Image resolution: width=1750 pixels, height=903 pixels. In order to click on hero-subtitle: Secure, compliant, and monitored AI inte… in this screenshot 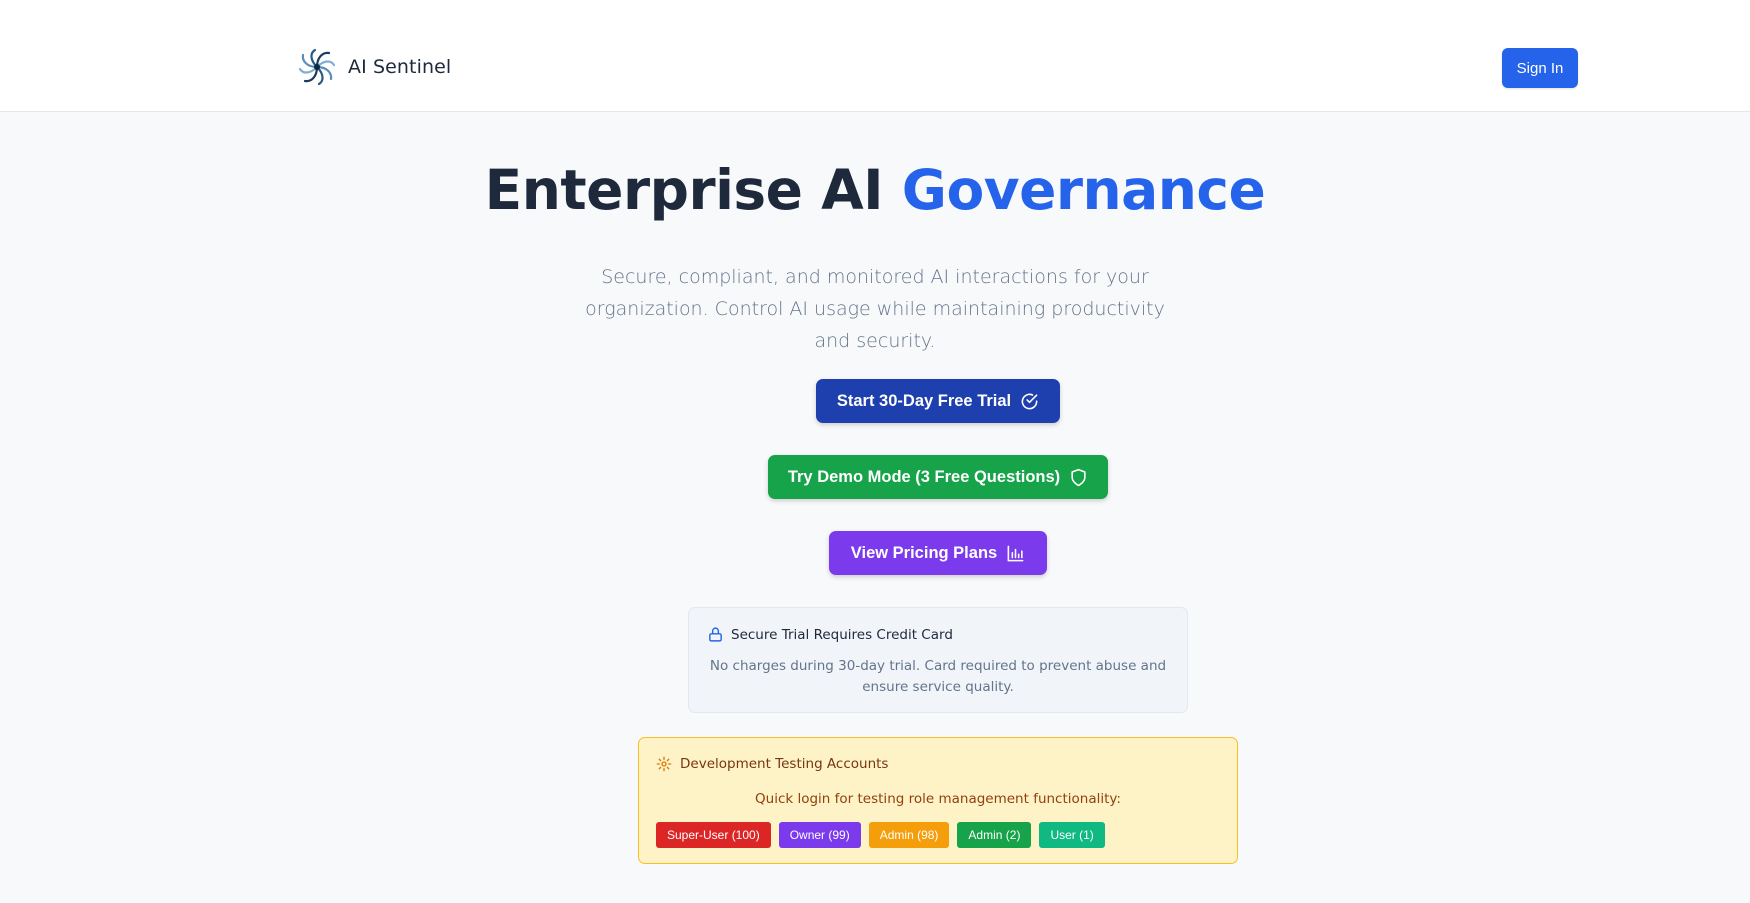, I will do `click(875, 309)`.